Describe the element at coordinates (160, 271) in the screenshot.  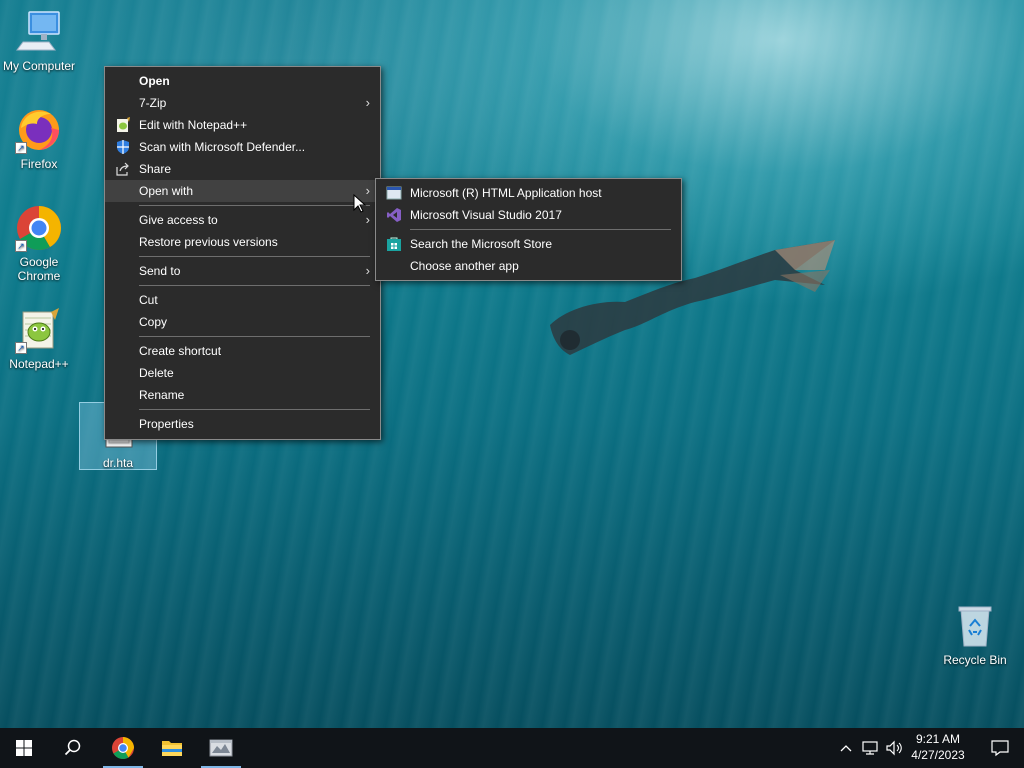
I see `menu-item-label: Send to` at that location.